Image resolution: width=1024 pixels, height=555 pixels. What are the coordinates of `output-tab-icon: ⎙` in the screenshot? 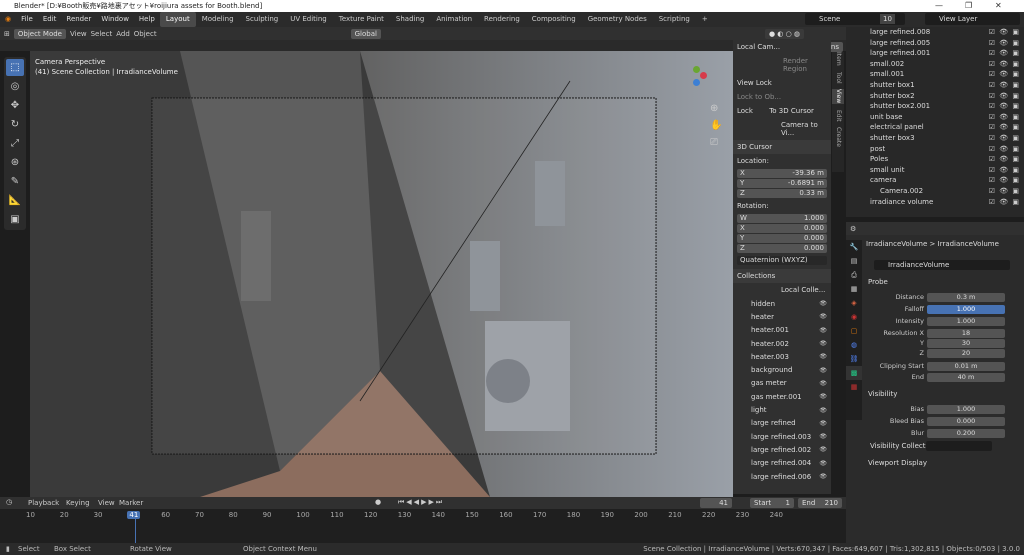 It's located at (854, 275).